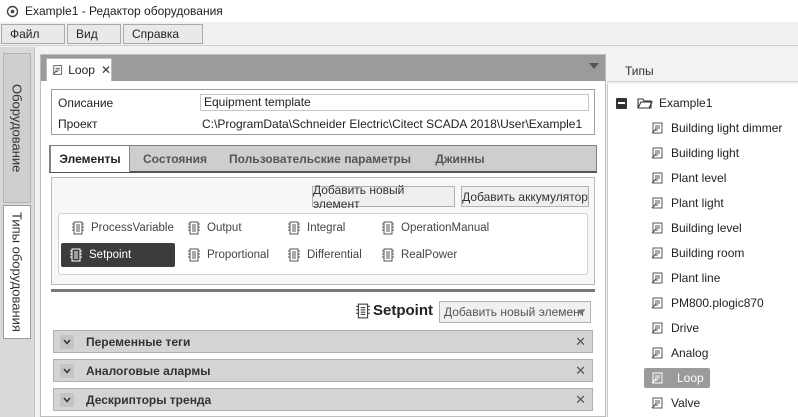  Describe the element at coordinates (696, 278) in the screenshot. I see `tree-item-label: Plant line` at that location.